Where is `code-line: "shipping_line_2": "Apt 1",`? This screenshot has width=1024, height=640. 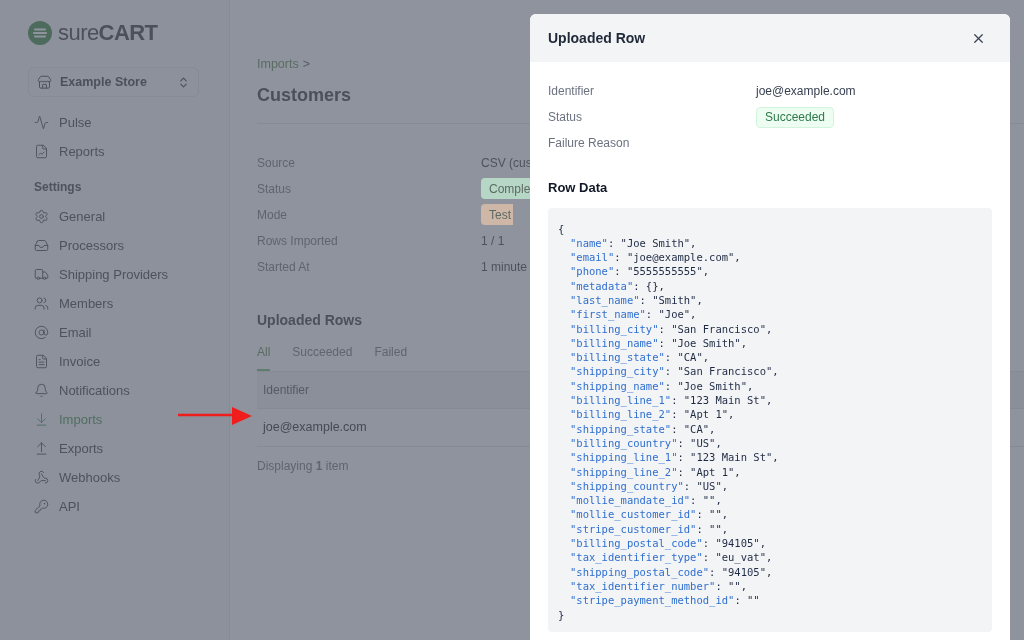 code-line: "shipping_line_2": "Apt 1", is located at coordinates (655, 471).